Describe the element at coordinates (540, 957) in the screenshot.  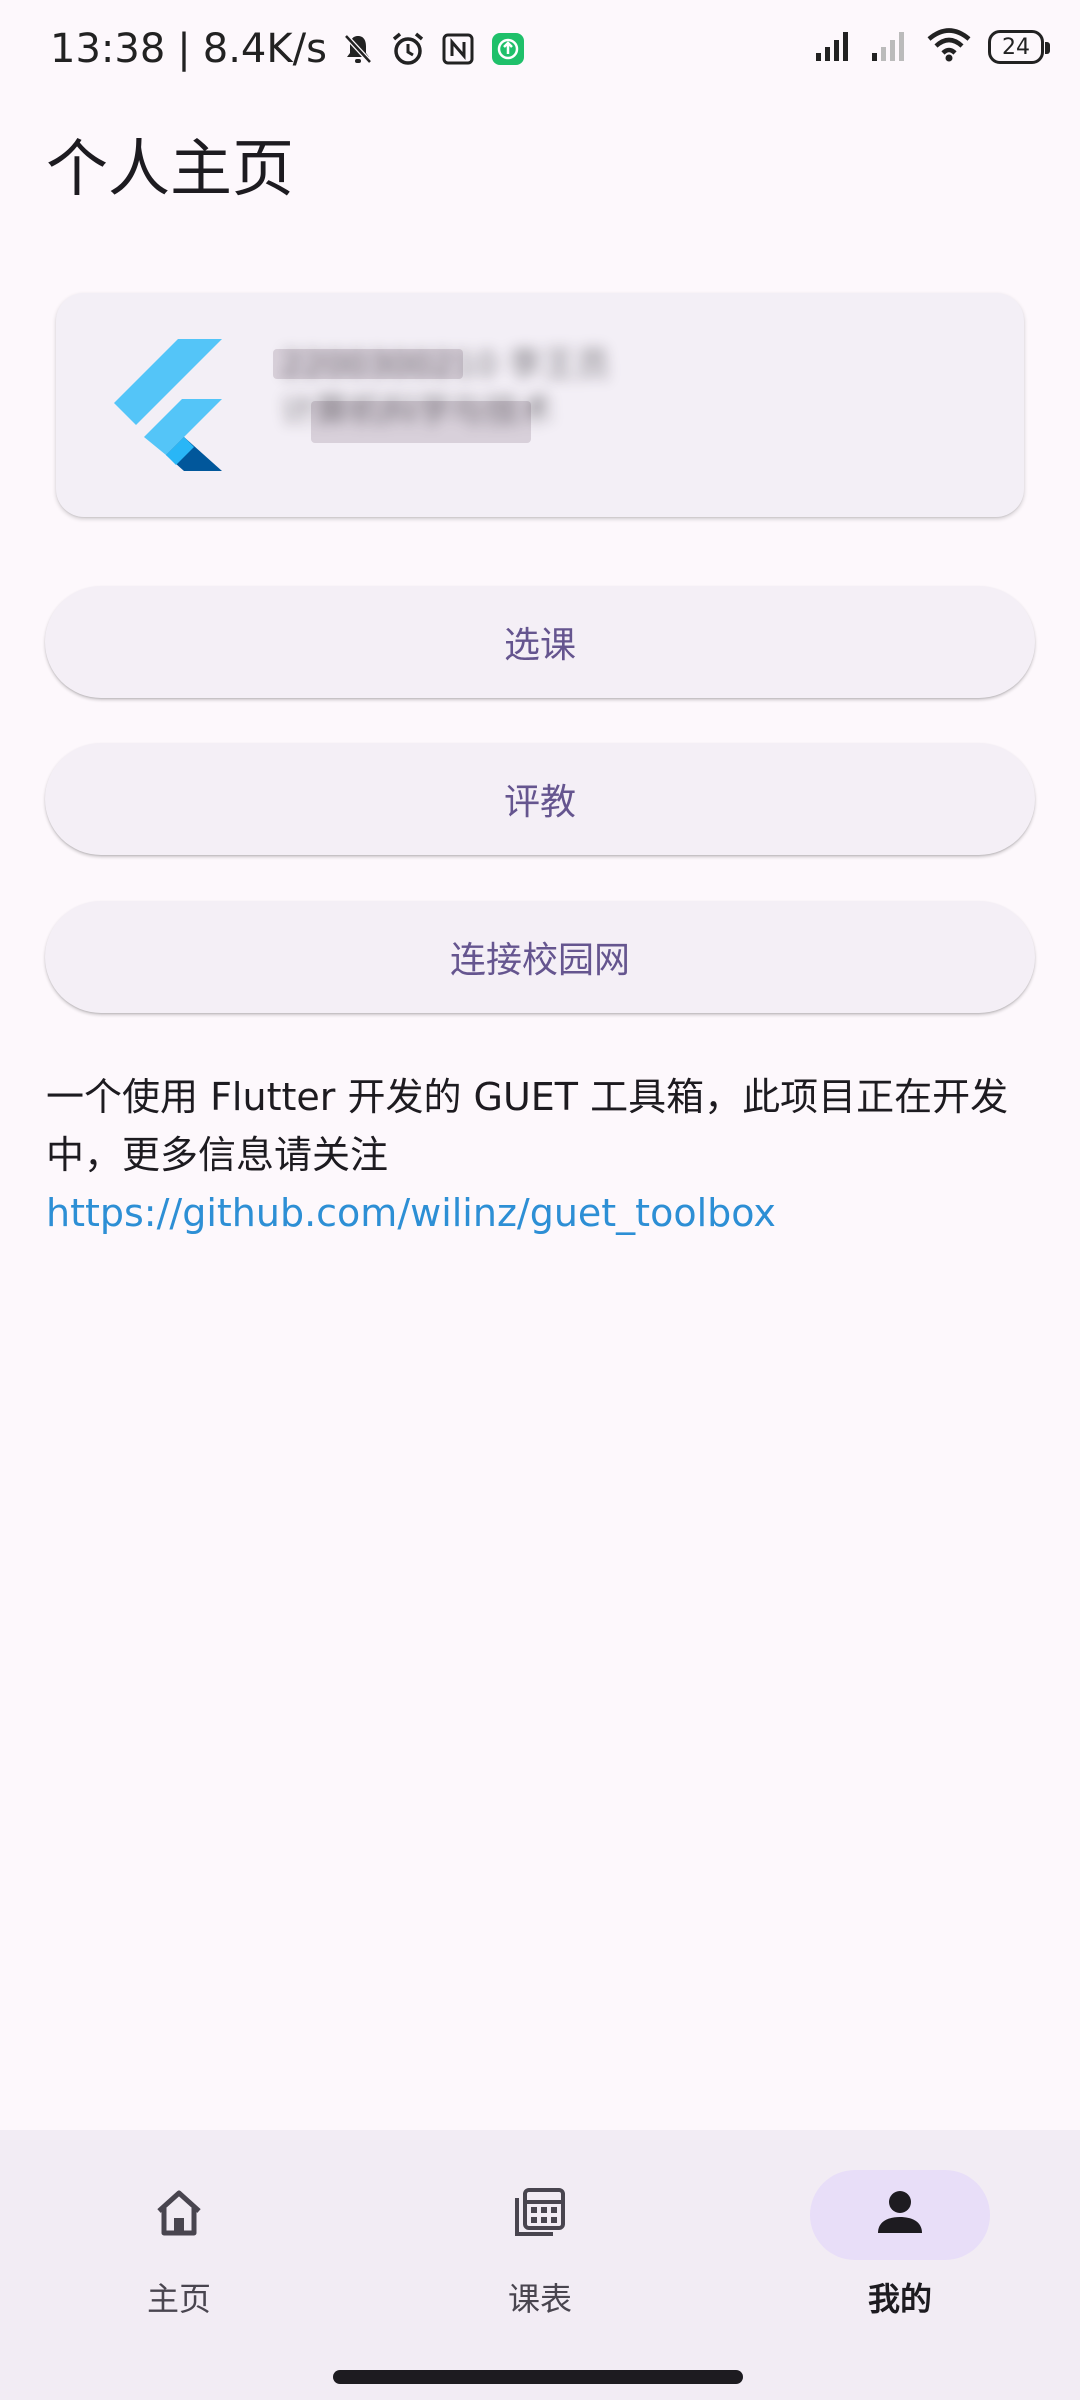
I see `connect-campus-network-button: 连接校园网` at that location.